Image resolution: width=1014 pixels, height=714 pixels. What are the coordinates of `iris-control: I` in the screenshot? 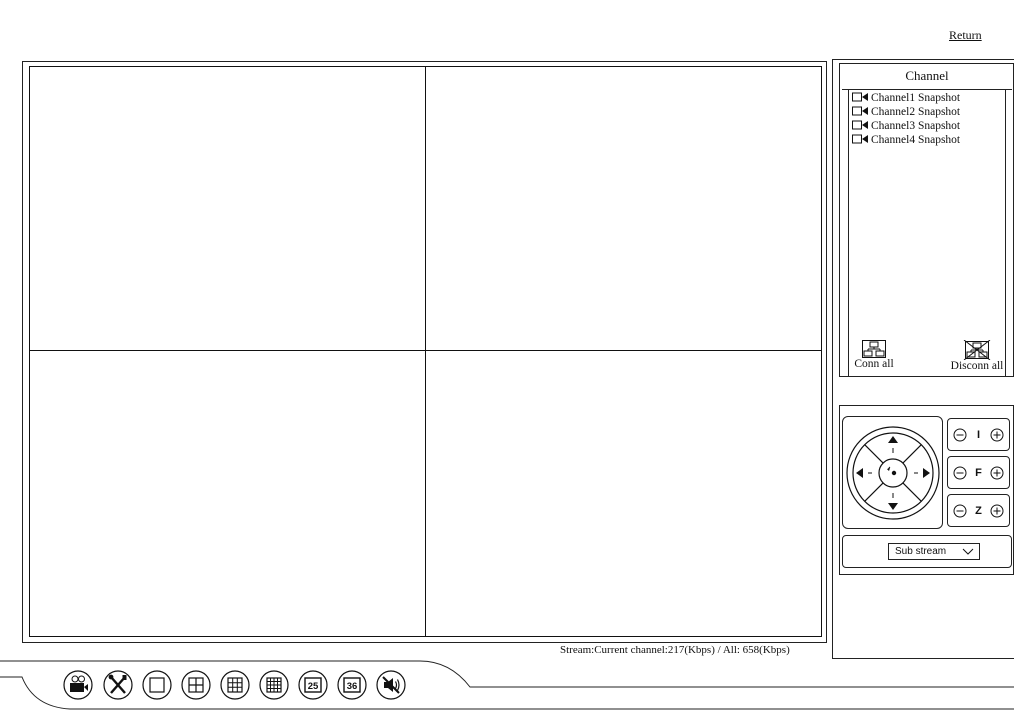 It's located at (978, 434).